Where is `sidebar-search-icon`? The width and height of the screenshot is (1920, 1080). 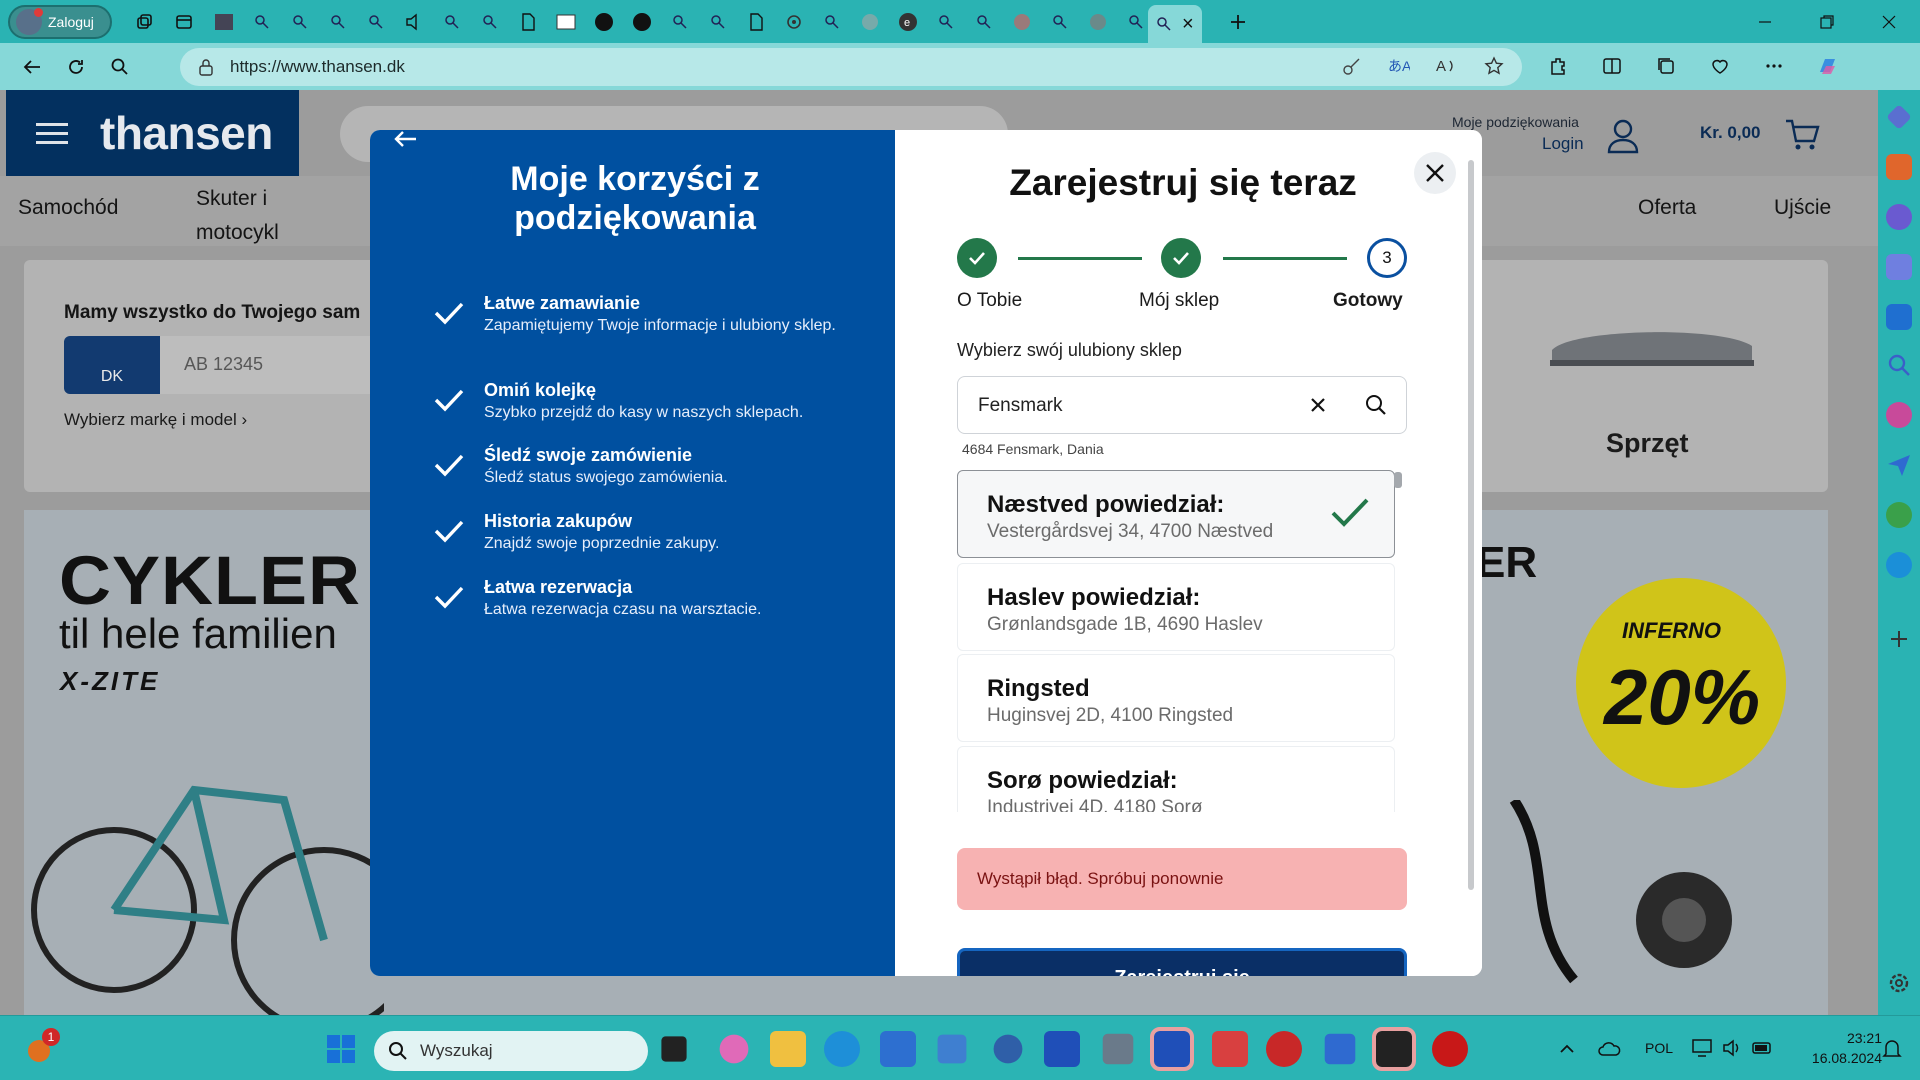 sidebar-search-icon is located at coordinates (1899, 365).